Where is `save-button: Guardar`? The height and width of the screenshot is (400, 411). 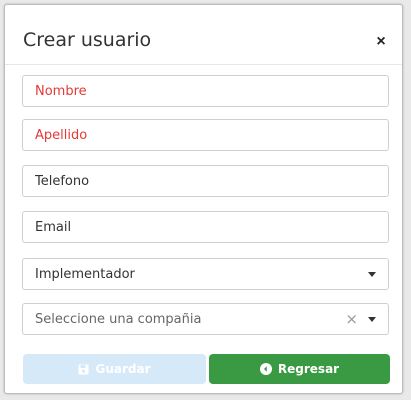
save-button: Guardar is located at coordinates (114, 369).